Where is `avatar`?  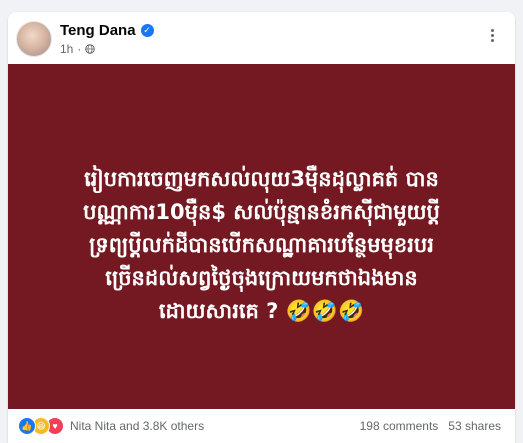
avatar is located at coordinates (34, 39).